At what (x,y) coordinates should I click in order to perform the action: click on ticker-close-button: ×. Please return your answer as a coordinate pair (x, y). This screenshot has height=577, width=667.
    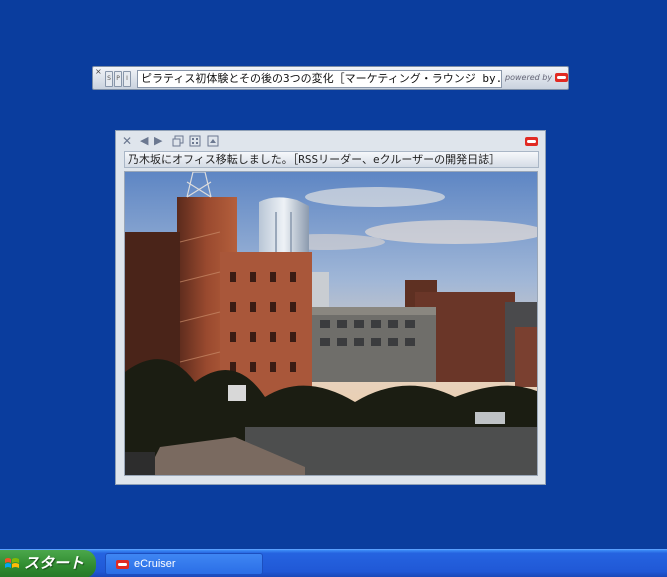
    Looking at the image, I should click on (98, 71).